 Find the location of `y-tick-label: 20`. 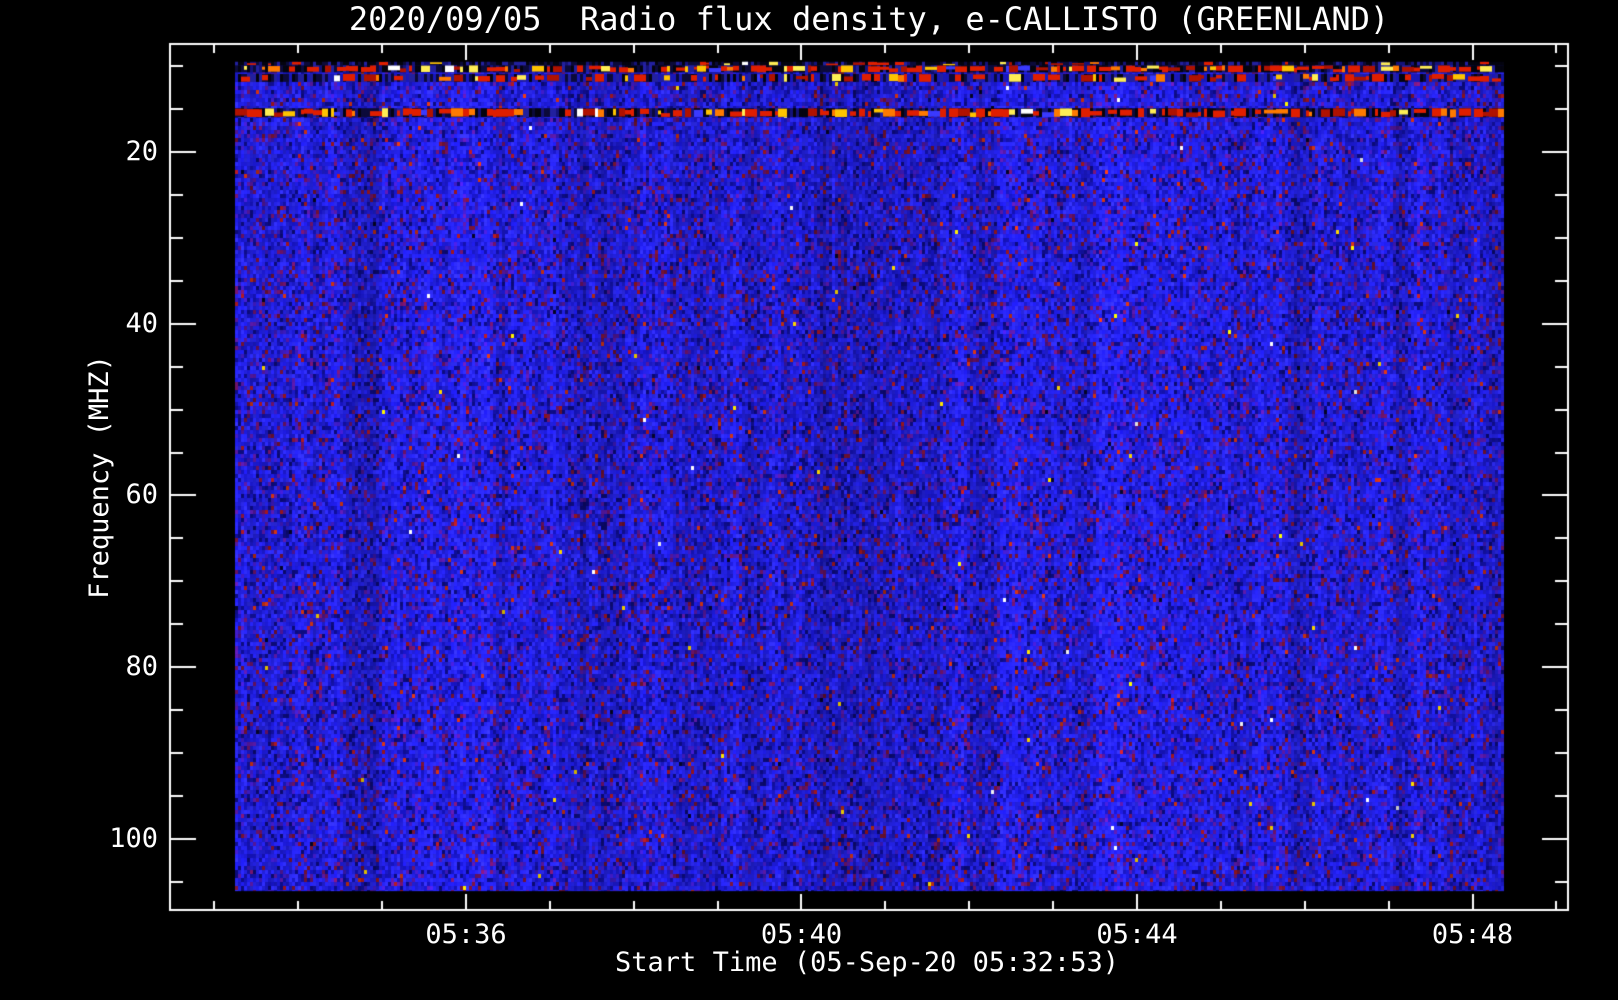

y-tick-label: 20 is located at coordinates (141, 152).